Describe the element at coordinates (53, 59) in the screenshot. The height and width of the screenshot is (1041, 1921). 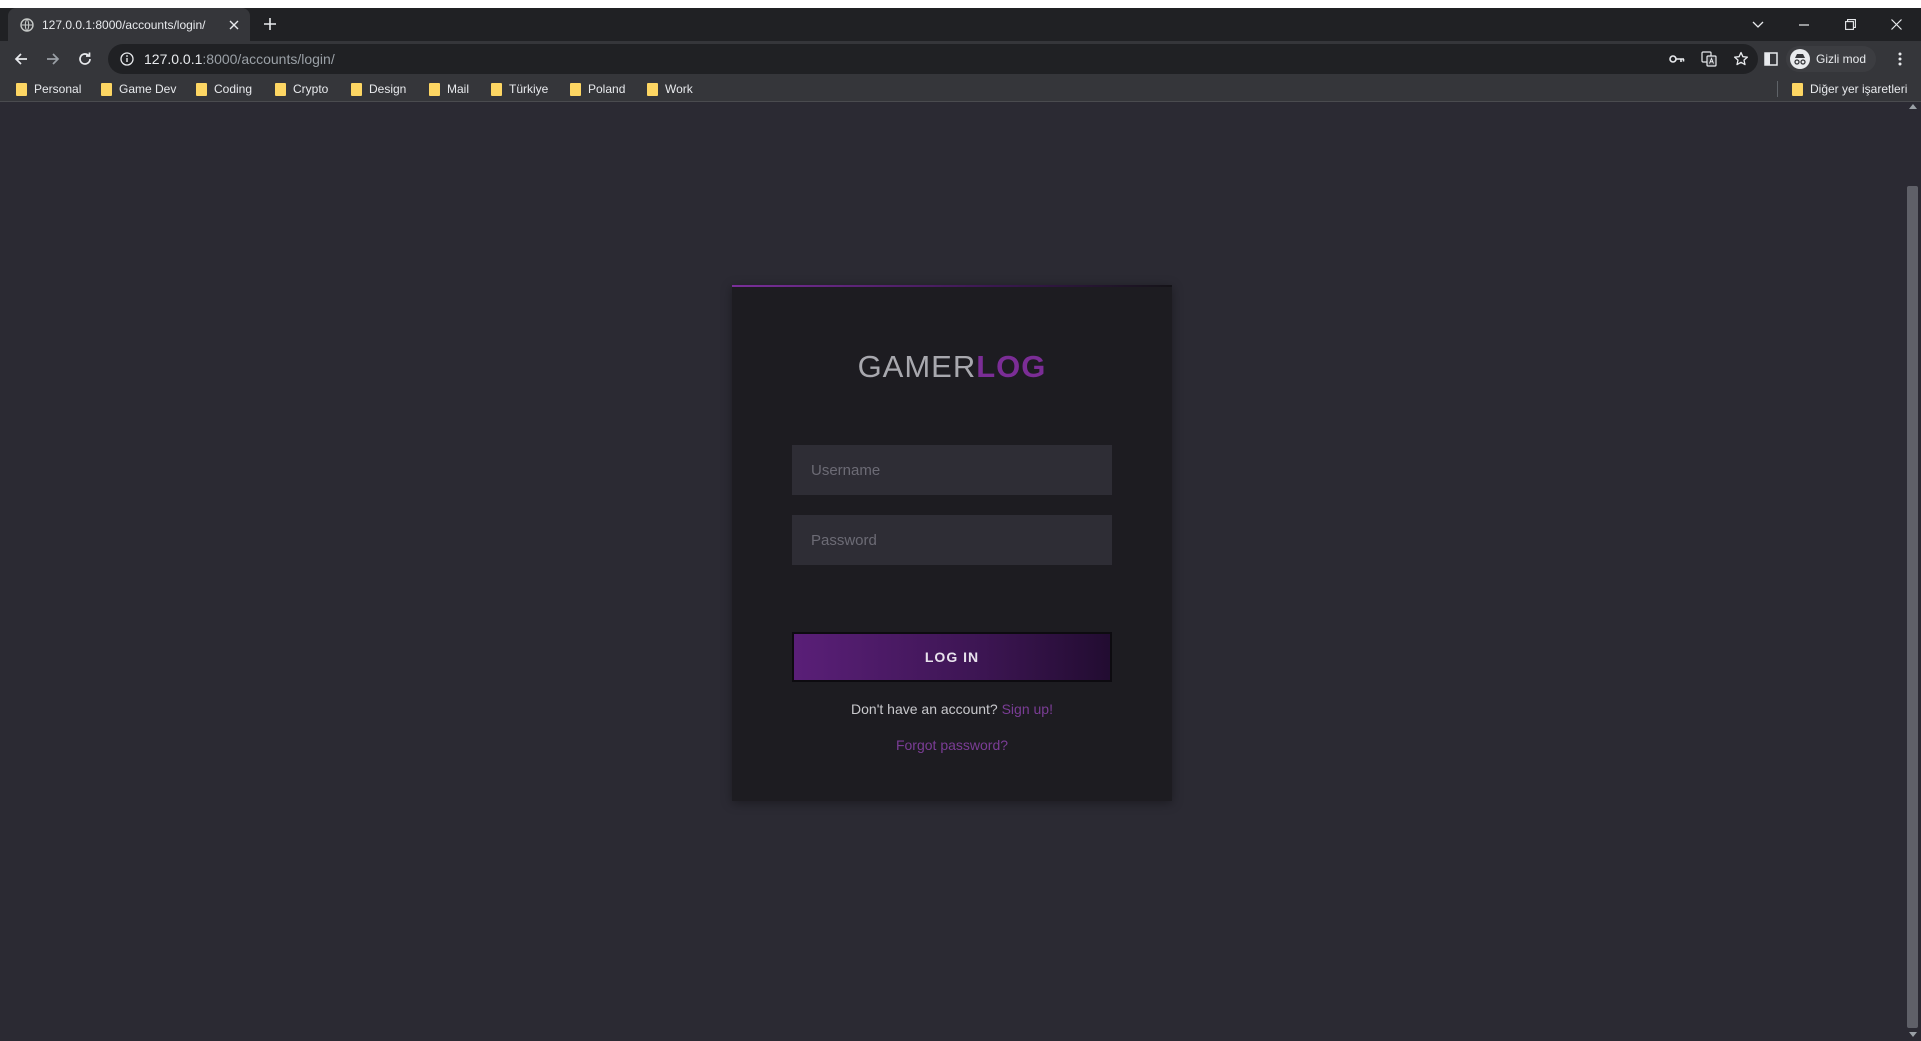
I see `forward-button` at that location.